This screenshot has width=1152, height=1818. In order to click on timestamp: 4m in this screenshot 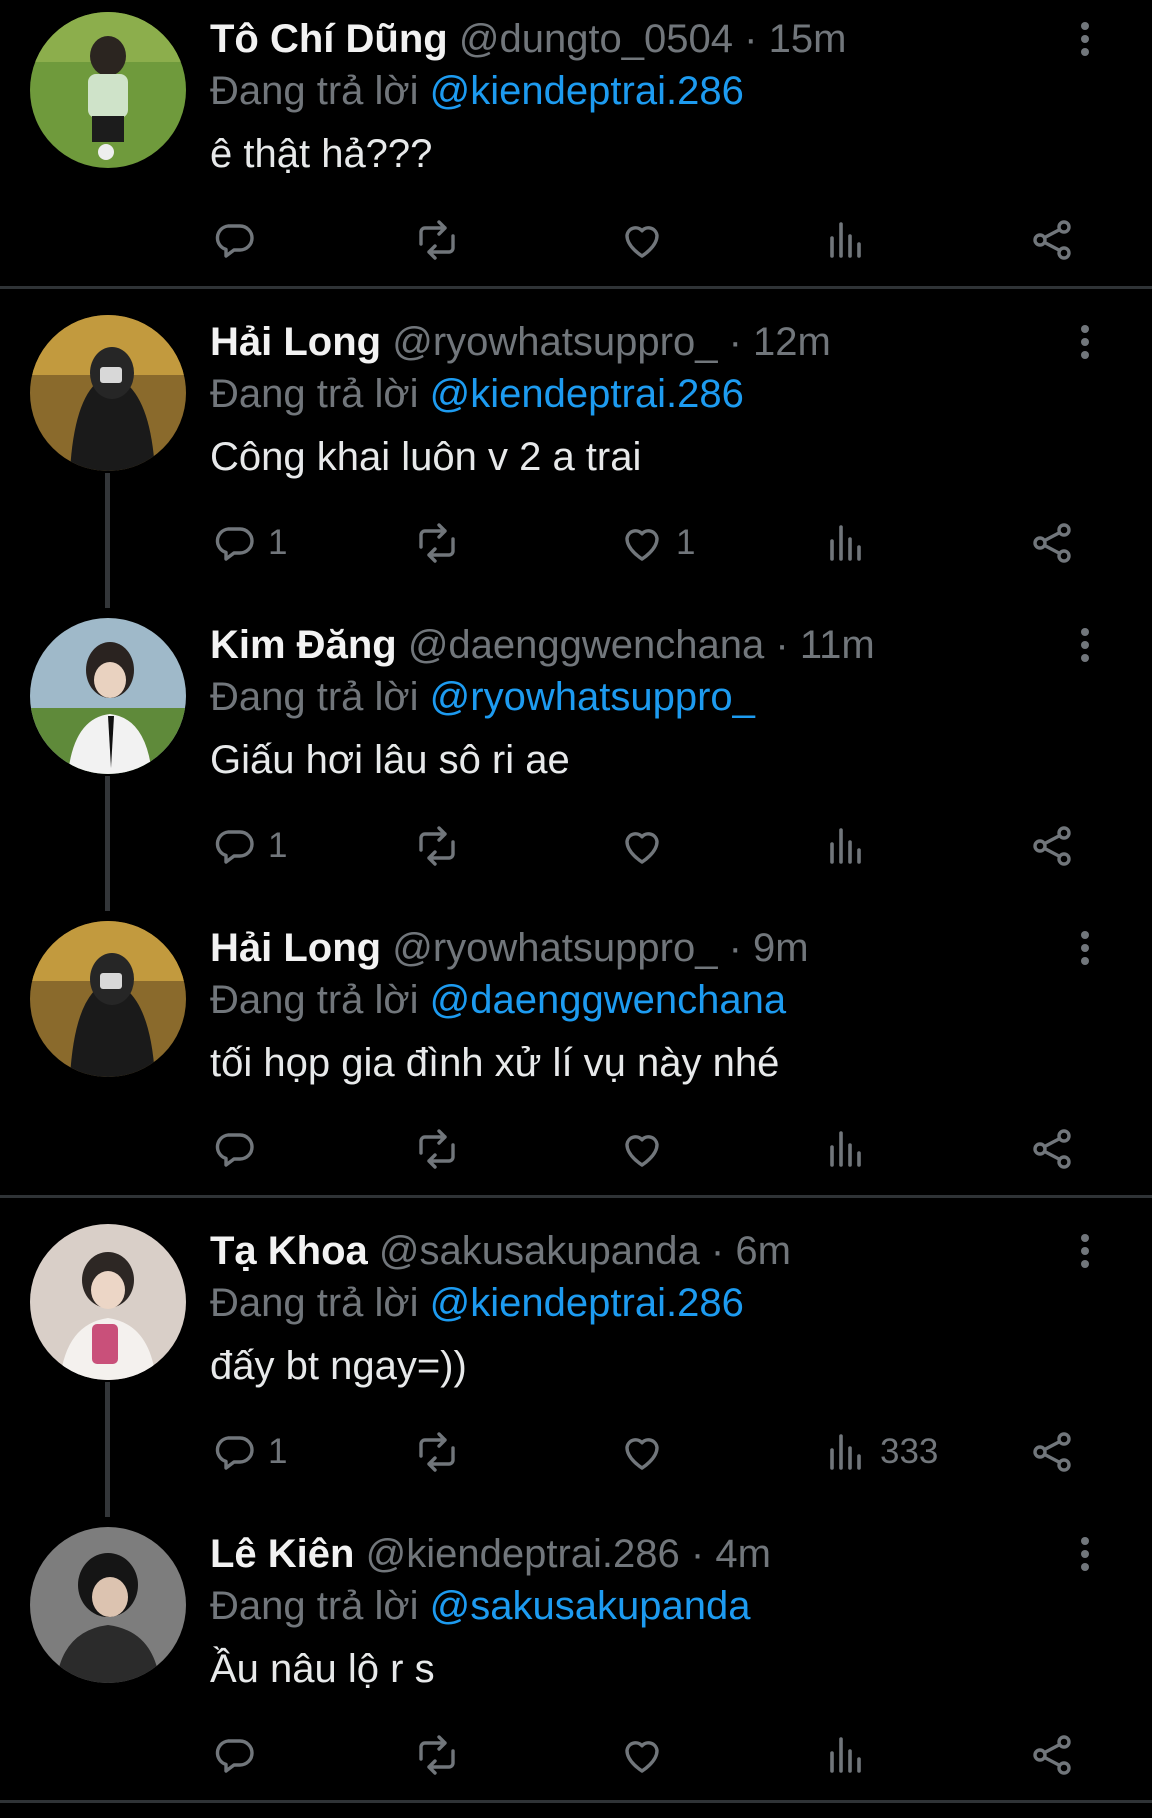, I will do `click(743, 1554)`.